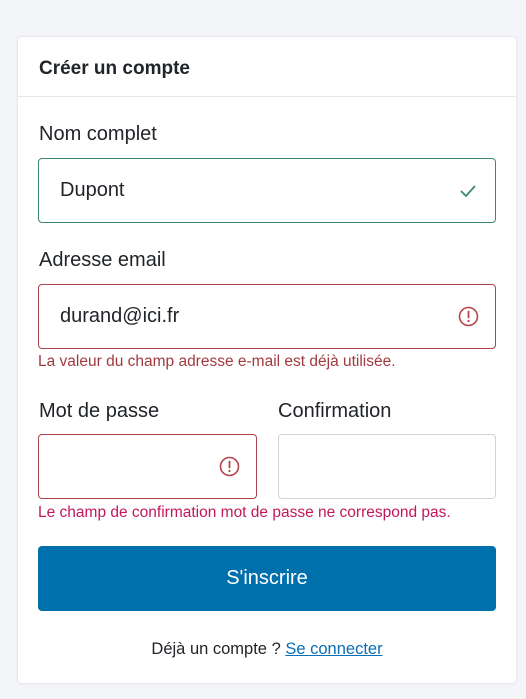 The image size is (526, 699). I want to click on name-label: Nom complet, so click(98, 134).